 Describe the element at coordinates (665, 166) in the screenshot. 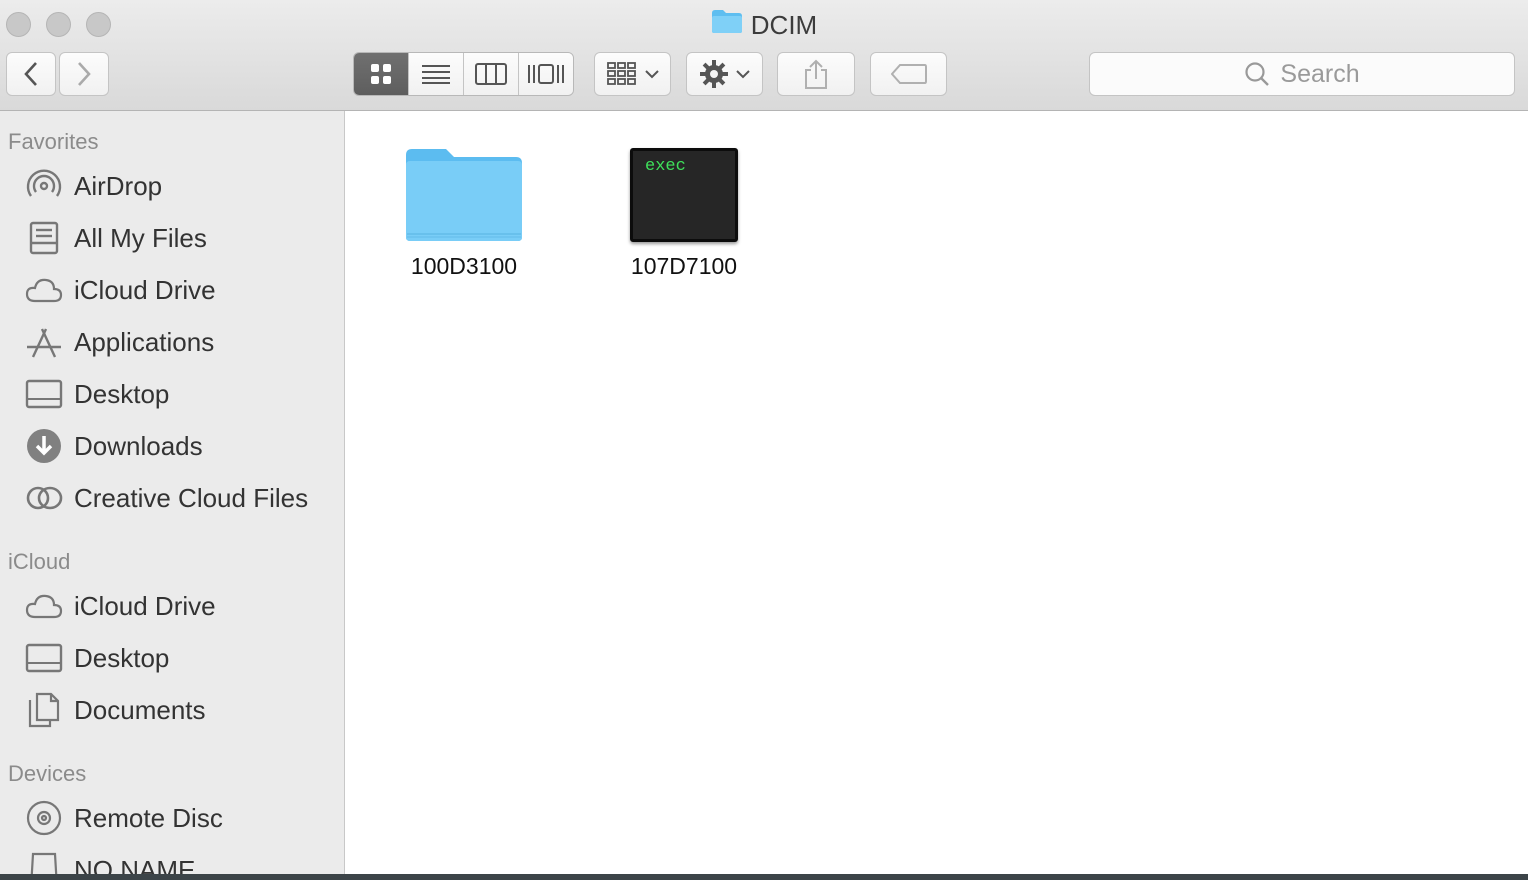

I see `exec-badge: exec` at that location.